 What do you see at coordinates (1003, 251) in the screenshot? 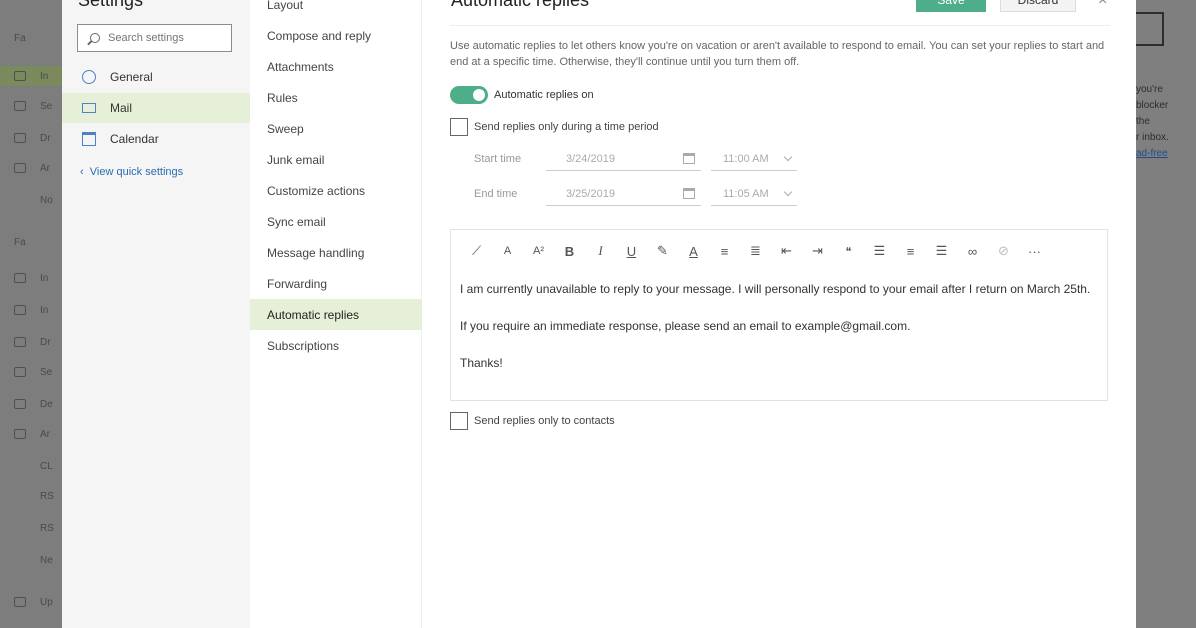
I see `unlink-icon: ⊘` at bounding box center [1003, 251].